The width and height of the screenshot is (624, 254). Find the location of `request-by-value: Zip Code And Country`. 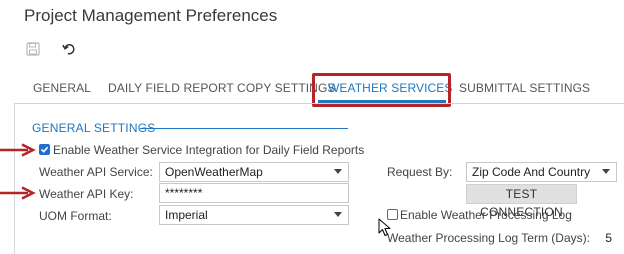

request-by-value: Zip Code And Country is located at coordinates (531, 172).